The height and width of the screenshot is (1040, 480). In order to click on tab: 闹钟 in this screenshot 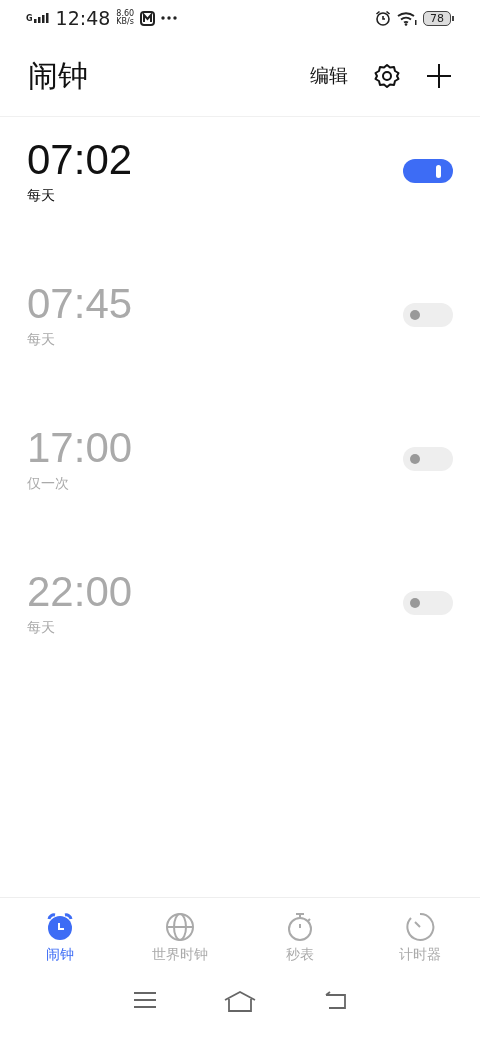, I will do `click(60, 948)`.